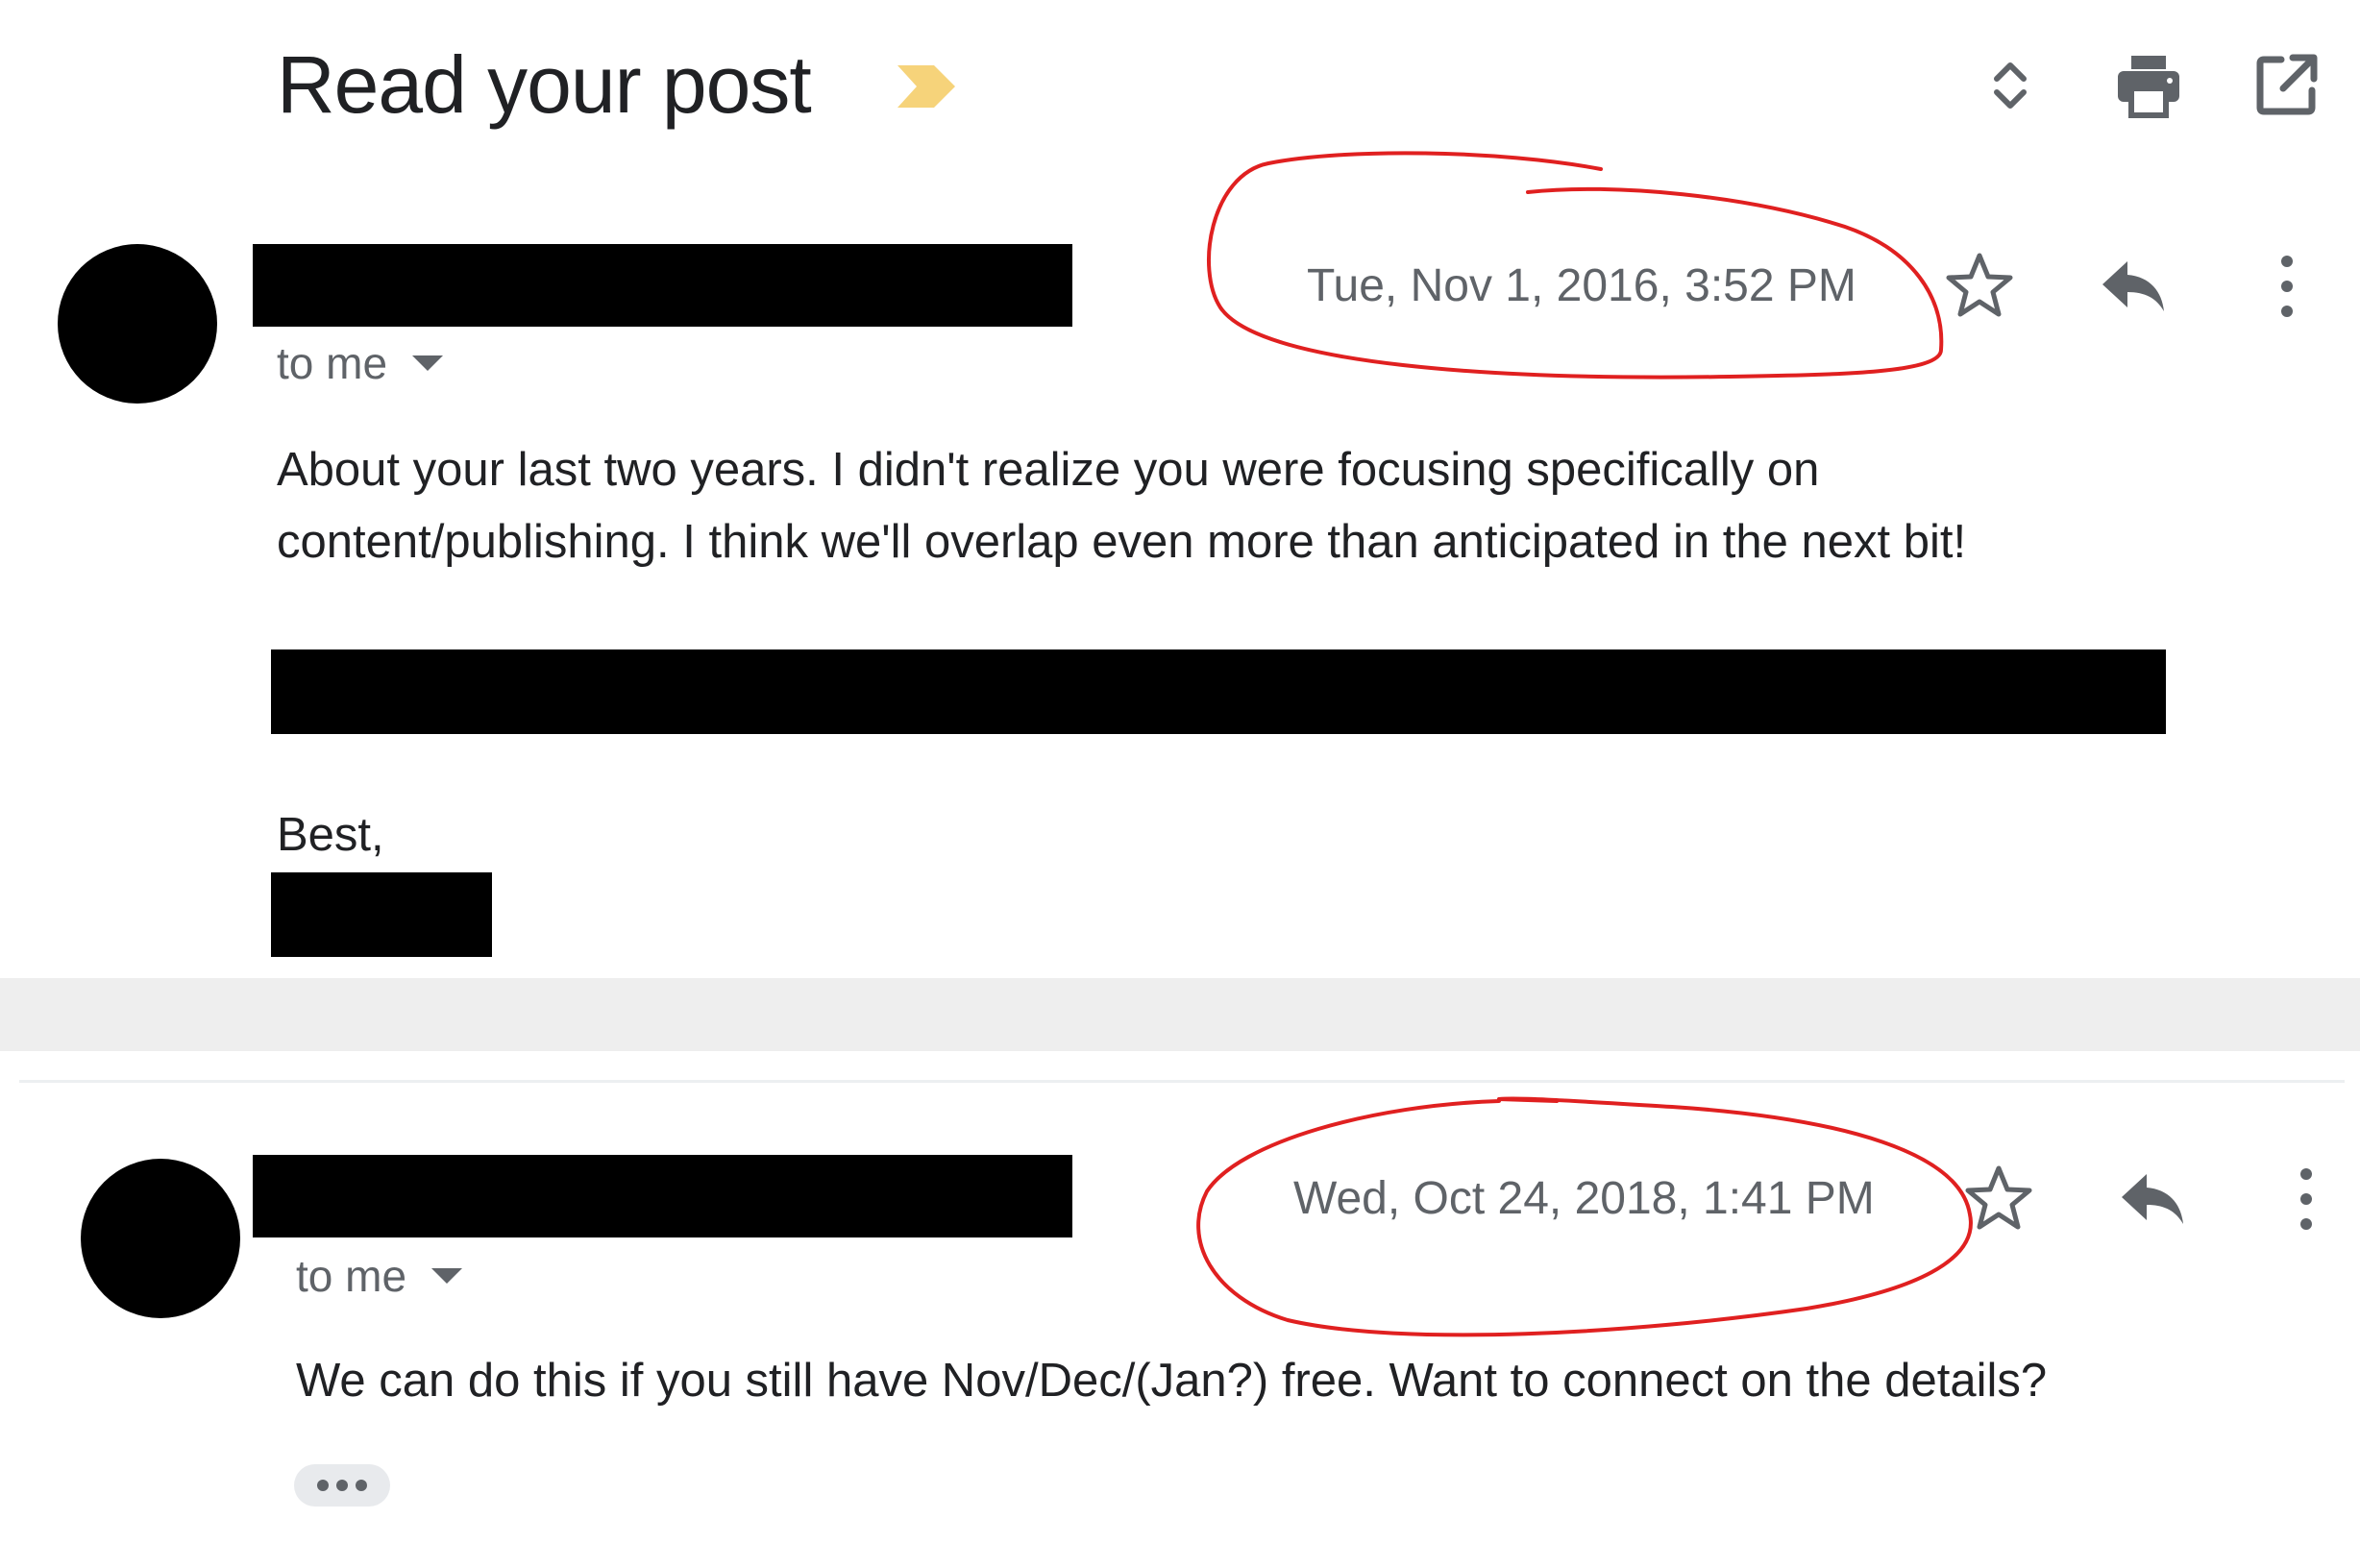 The height and width of the screenshot is (1568, 2360). What do you see at coordinates (1218, 692) in the screenshot?
I see `redacted-text-block` at bounding box center [1218, 692].